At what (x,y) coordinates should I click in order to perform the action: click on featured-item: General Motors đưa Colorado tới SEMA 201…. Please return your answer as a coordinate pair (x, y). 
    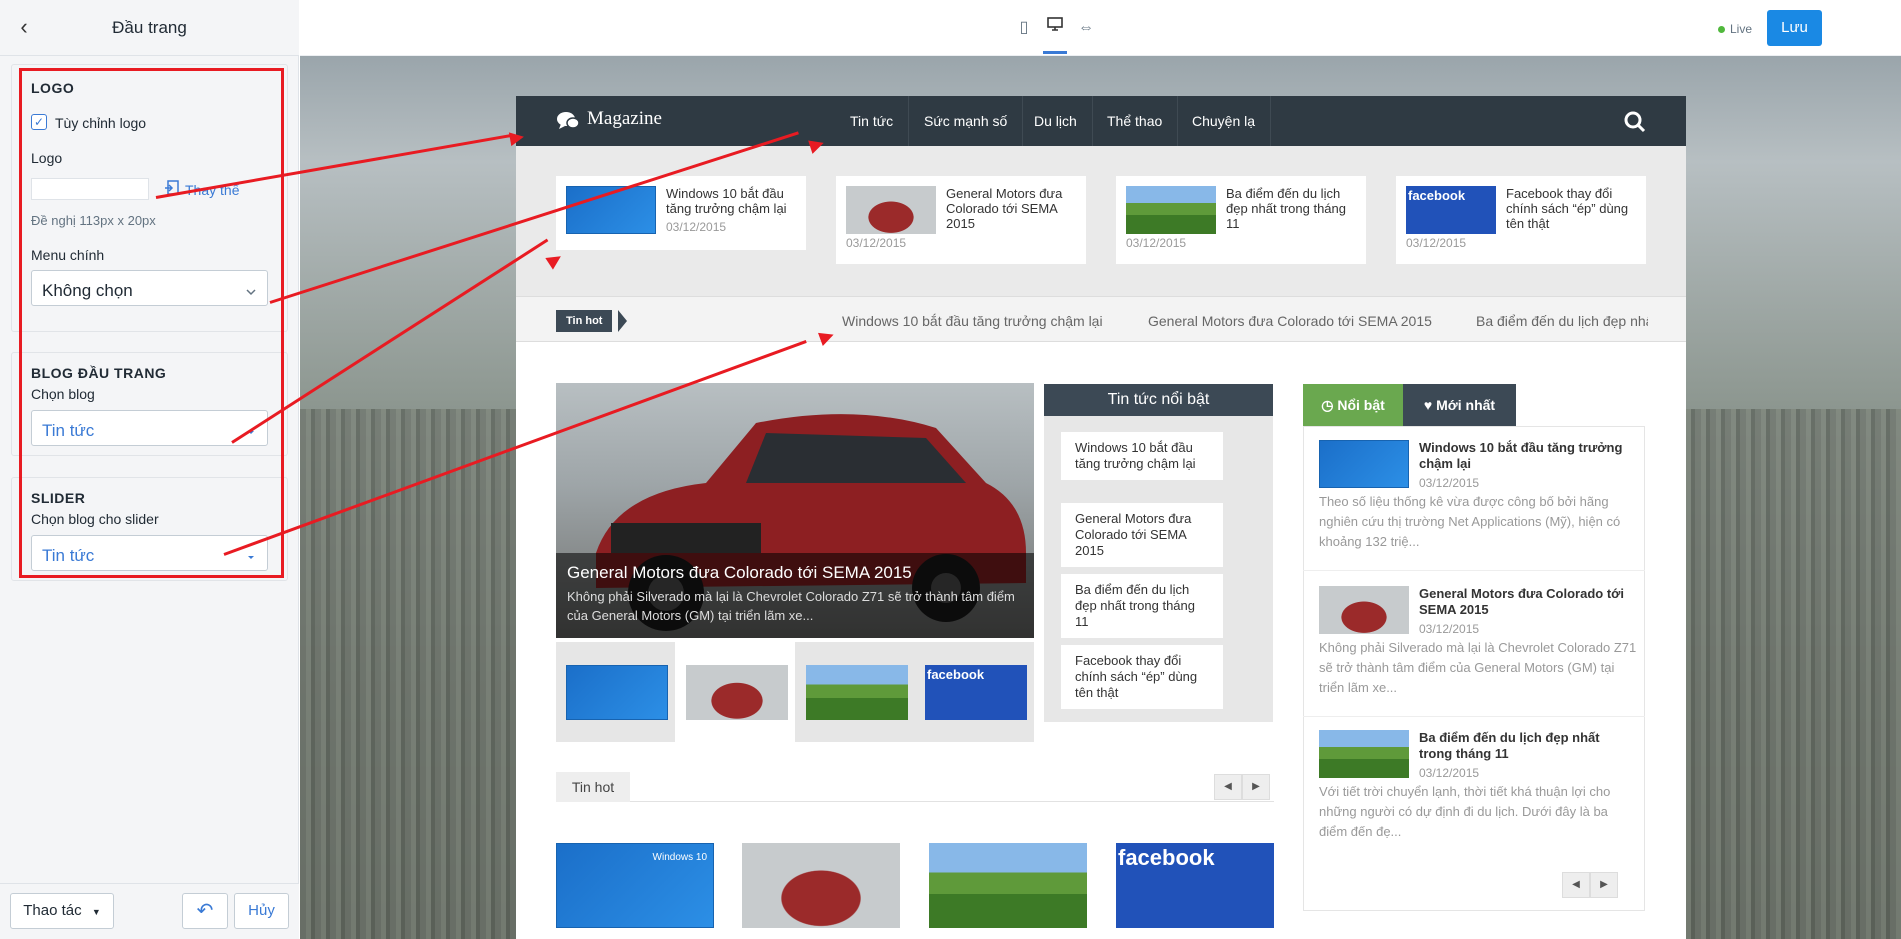
    Looking at the image, I should click on (1142, 535).